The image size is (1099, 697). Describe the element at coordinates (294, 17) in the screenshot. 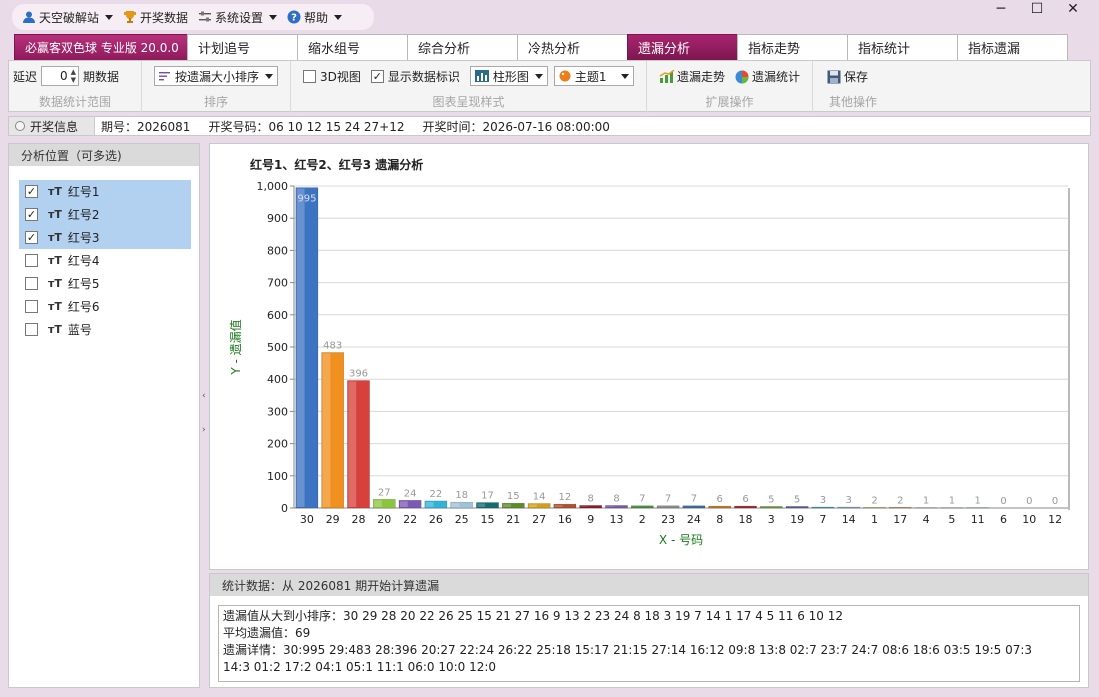

I see `help-icon: ?` at that location.